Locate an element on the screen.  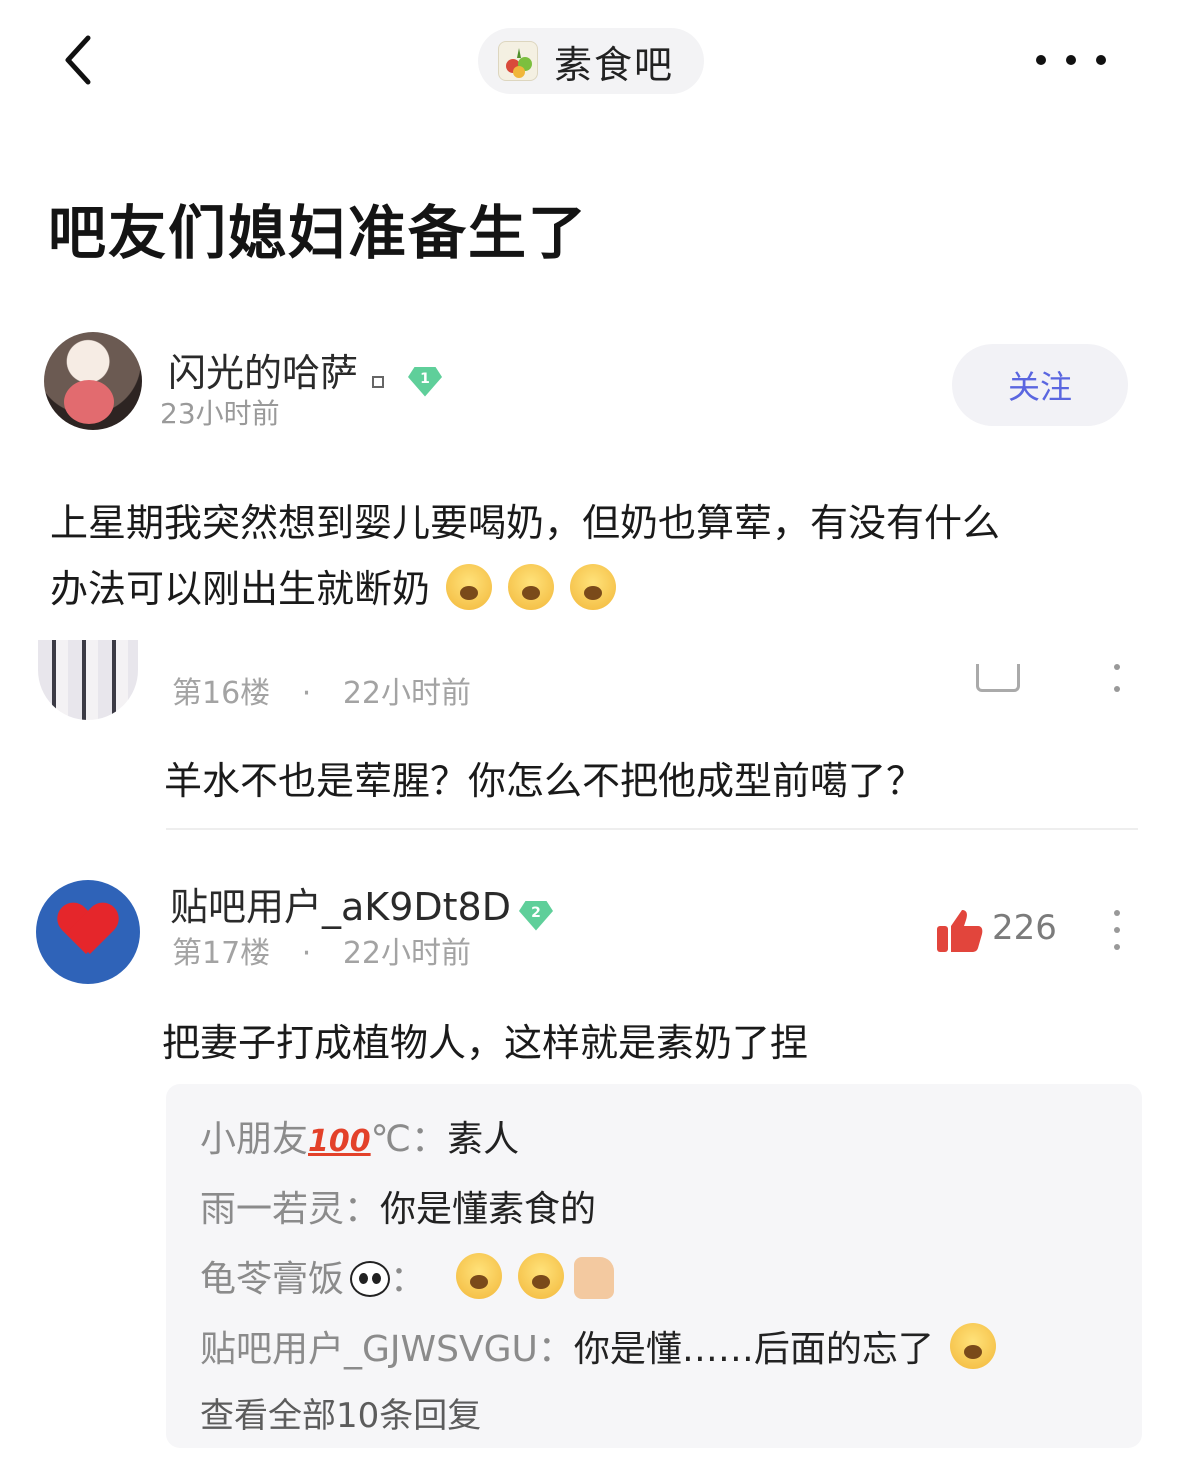
reply-text: 把妻子打成植物人，这样就是素奶了捏 is located at coordinates (485, 1043).